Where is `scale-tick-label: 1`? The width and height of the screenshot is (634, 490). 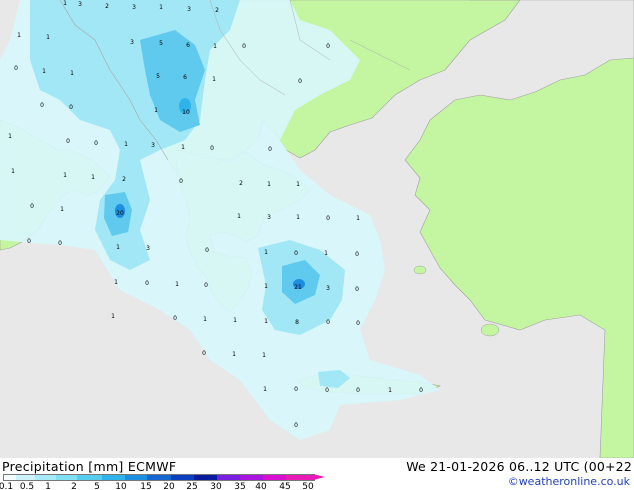
scale-tick-label: 1 is located at coordinates (48, 486).